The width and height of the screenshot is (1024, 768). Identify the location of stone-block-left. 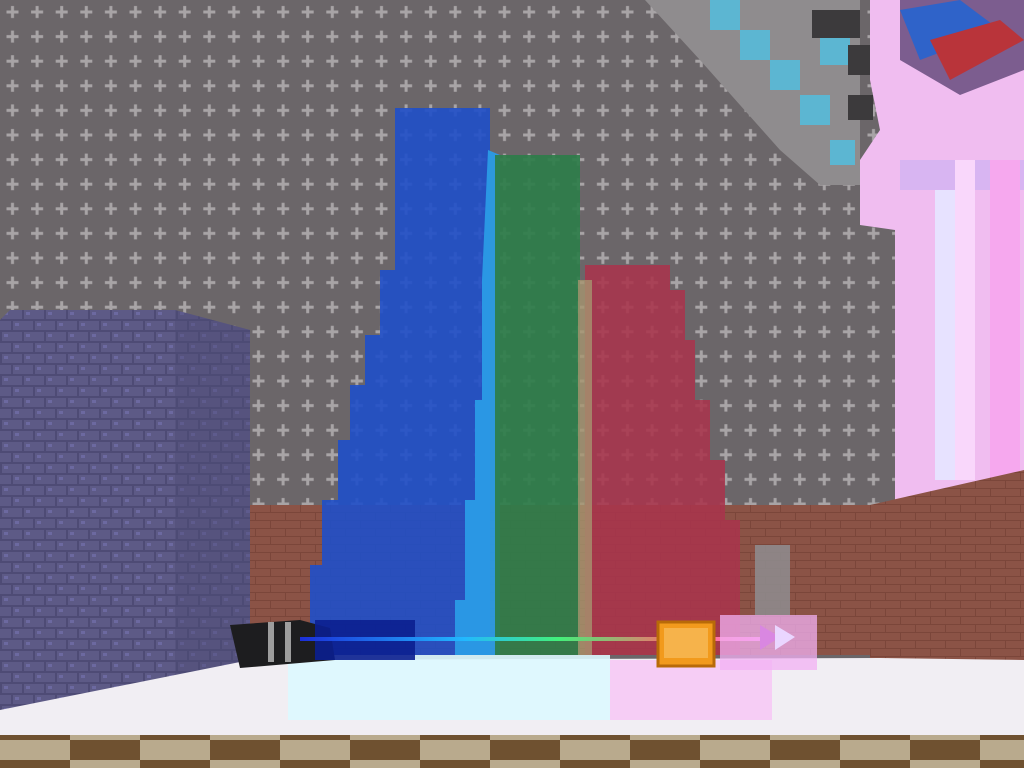
(125, 510).